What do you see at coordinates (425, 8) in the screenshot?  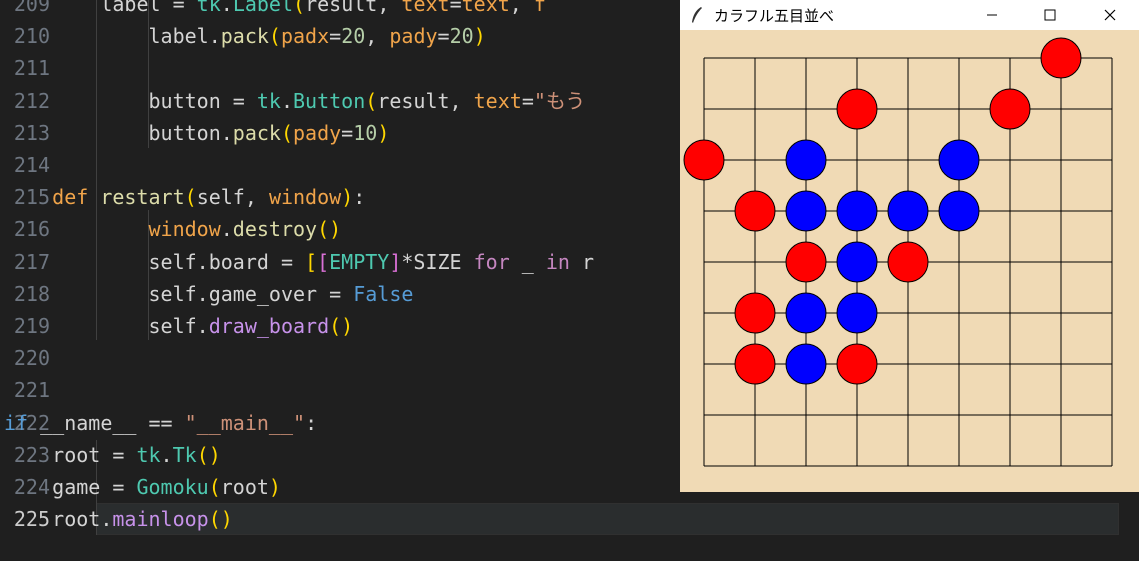 I see `code-token: text` at bounding box center [425, 8].